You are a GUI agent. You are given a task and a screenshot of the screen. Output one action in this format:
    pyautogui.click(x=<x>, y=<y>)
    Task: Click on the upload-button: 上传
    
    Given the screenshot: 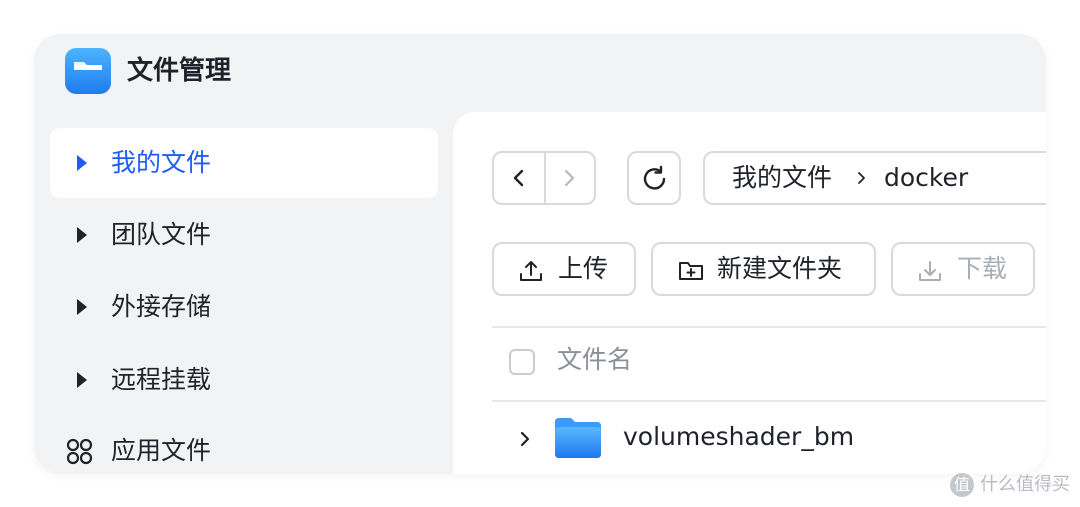 What is the action you would take?
    pyautogui.click(x=564, y=269)
    